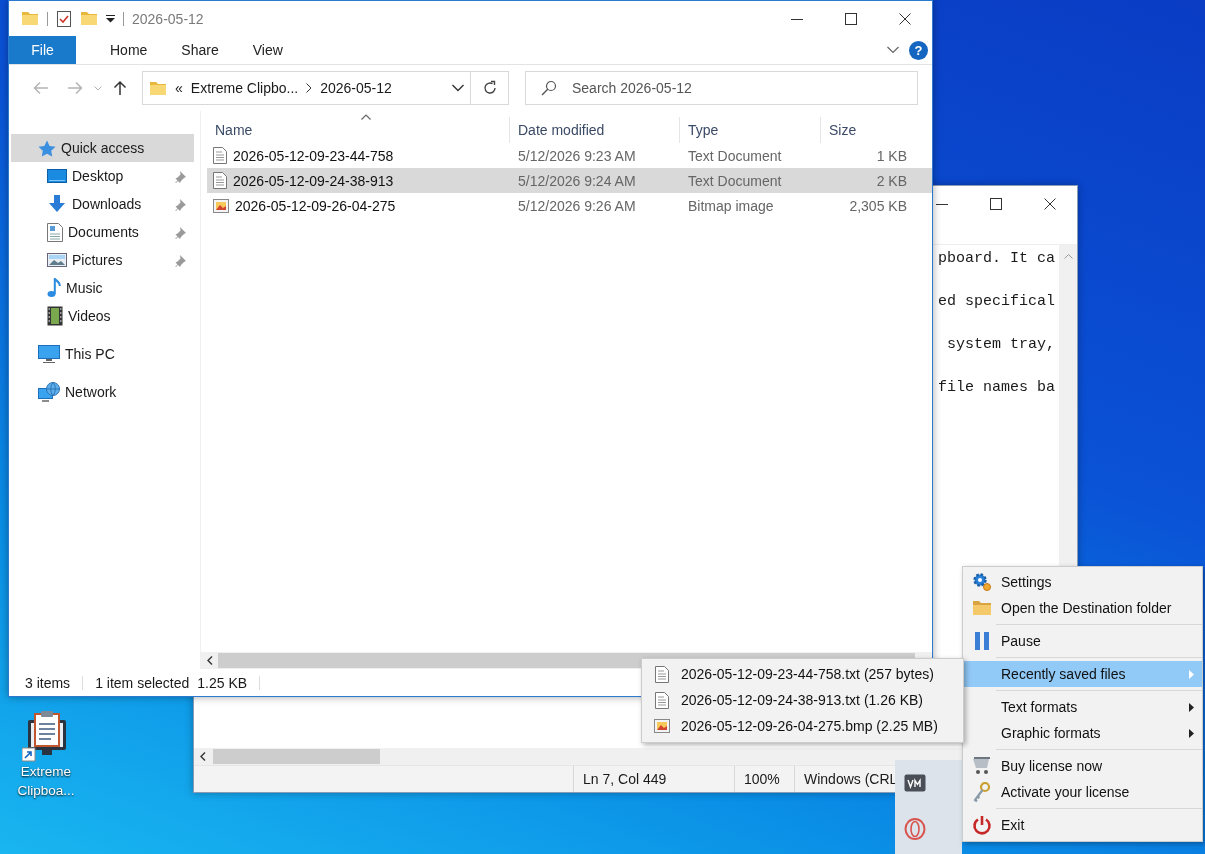  What do you see at coordinates (84, 288) in the screenshot?
I see `nav-label: Music` at bounding box center [84, 288].